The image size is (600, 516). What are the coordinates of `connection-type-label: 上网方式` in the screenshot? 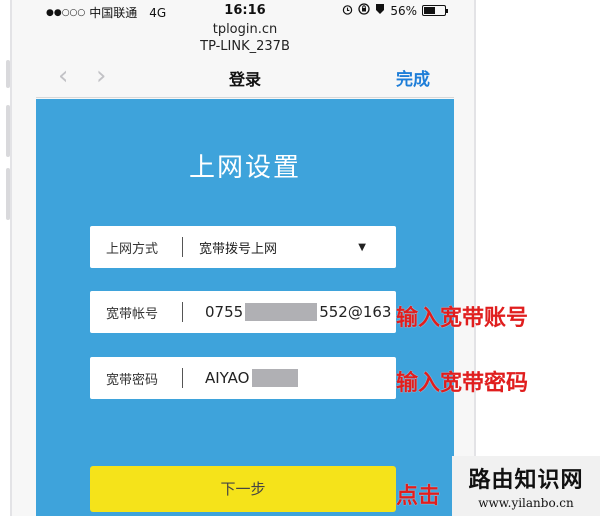 It's located at (132, 249).